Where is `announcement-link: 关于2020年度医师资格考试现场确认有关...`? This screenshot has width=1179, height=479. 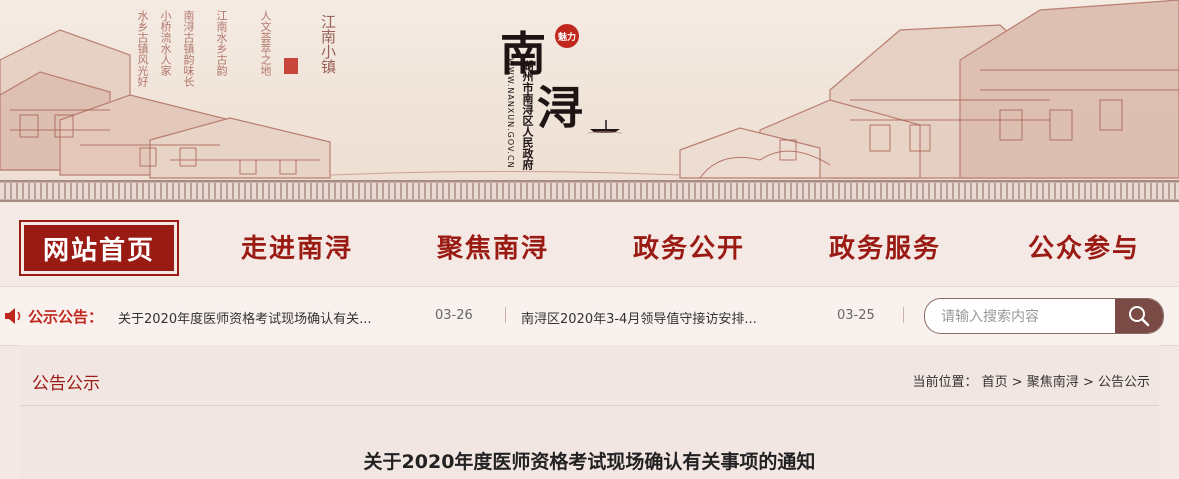
announcement-link: 关于2020年度医师资格考试现场确认有关... is located at coordinates (244, 317).